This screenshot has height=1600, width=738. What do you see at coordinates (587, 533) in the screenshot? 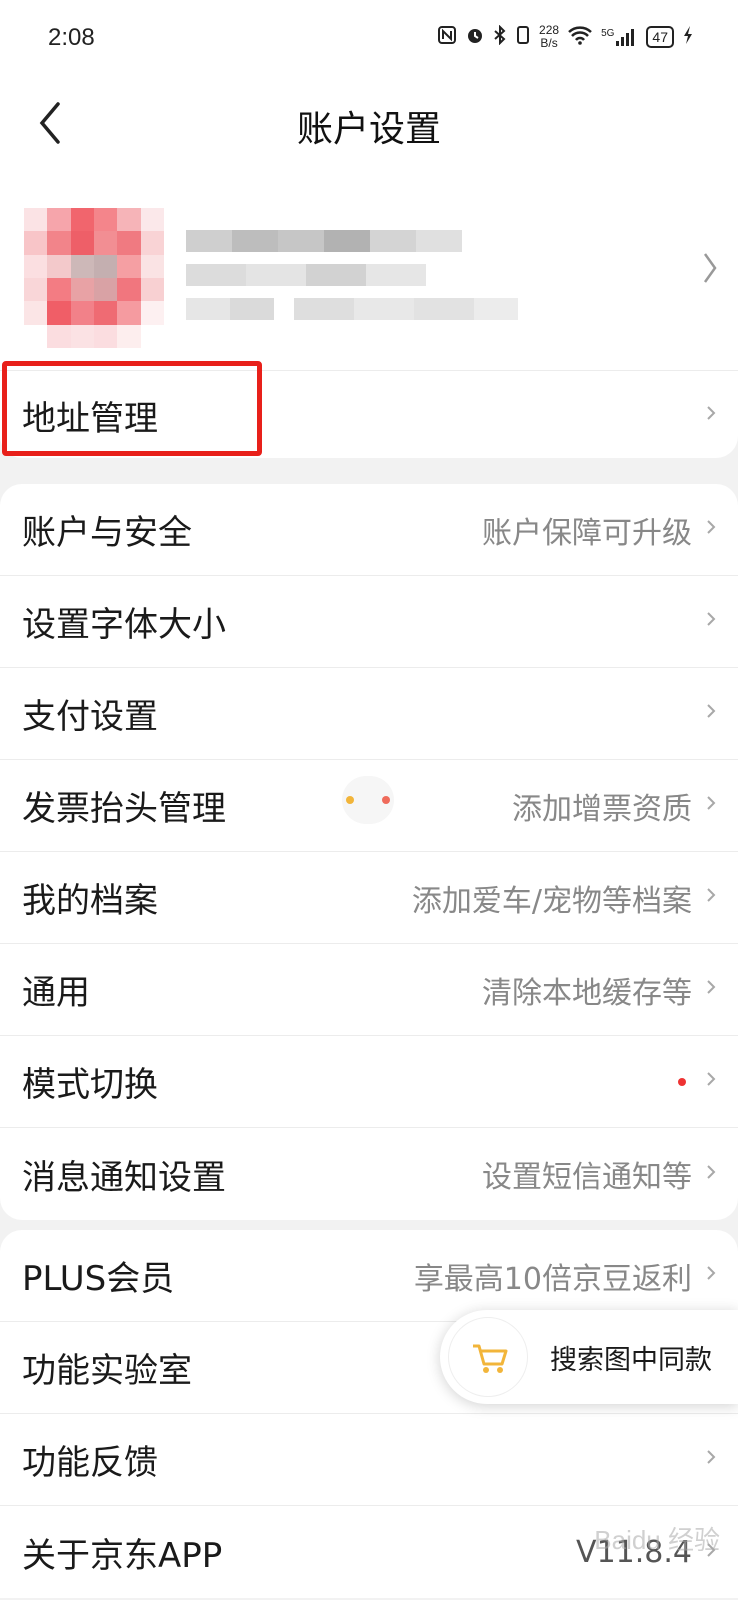
I see `row-hint: 账户保障可升级` at bounding box center [587, 533].